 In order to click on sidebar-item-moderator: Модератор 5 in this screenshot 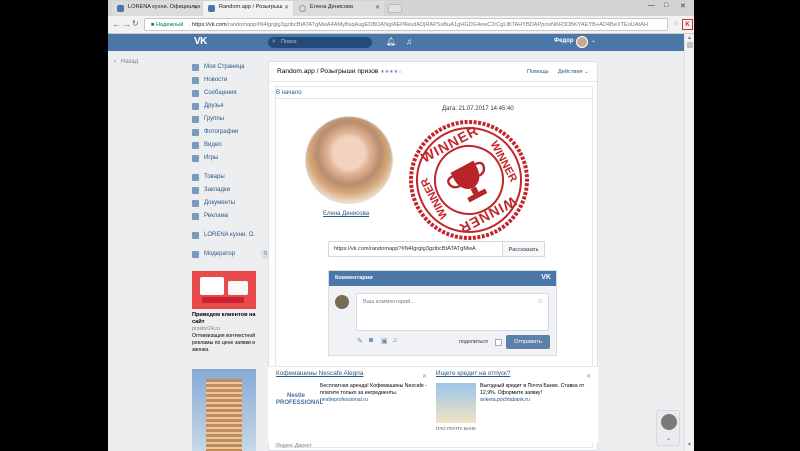, I will do `click(232, 254)`.